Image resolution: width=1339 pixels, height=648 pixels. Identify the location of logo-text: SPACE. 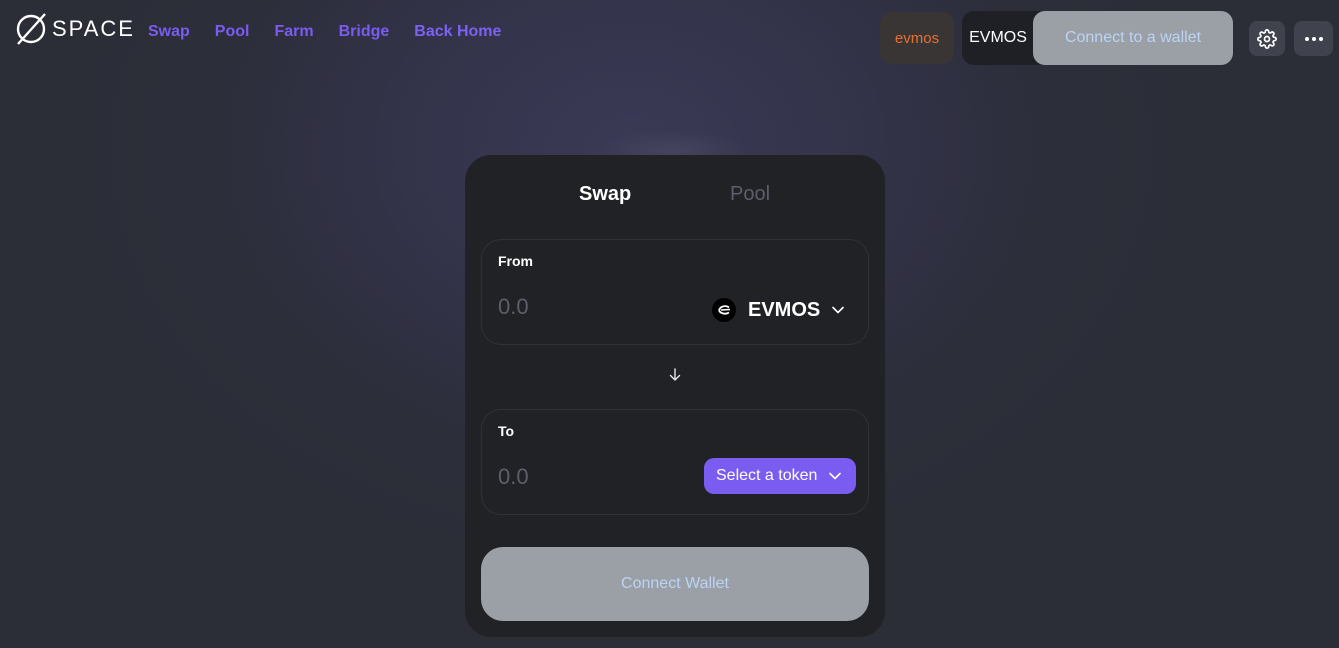
(93, 28).